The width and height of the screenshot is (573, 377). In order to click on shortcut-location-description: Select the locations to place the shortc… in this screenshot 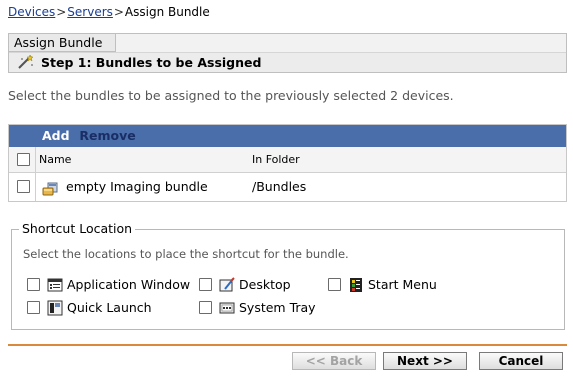, I will do `click(186, 254)`.